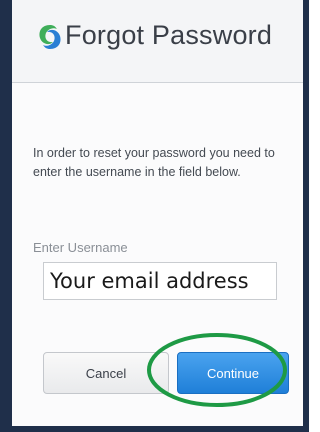 The width and height of the screenshot is (320, 432). I want to click on page-title: Forgot Password, so click(169, 35).